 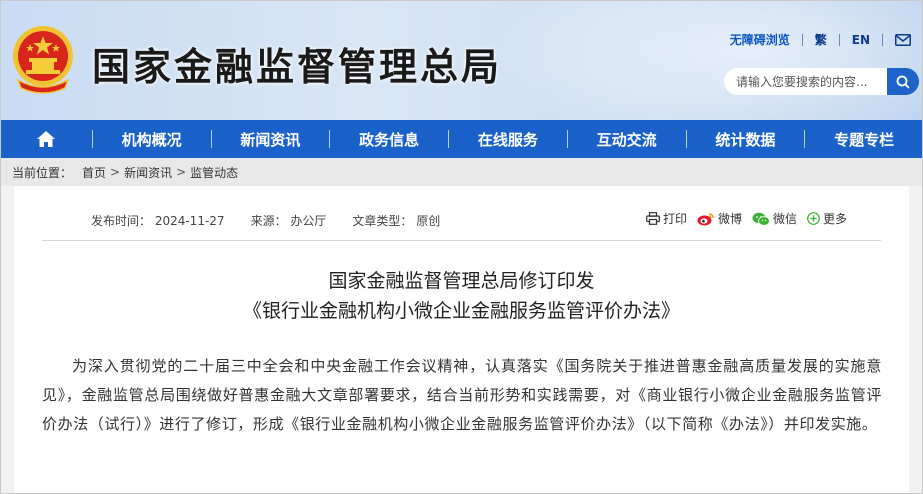 I want to click on plus-circle-icon, so click(x=813, y=218).